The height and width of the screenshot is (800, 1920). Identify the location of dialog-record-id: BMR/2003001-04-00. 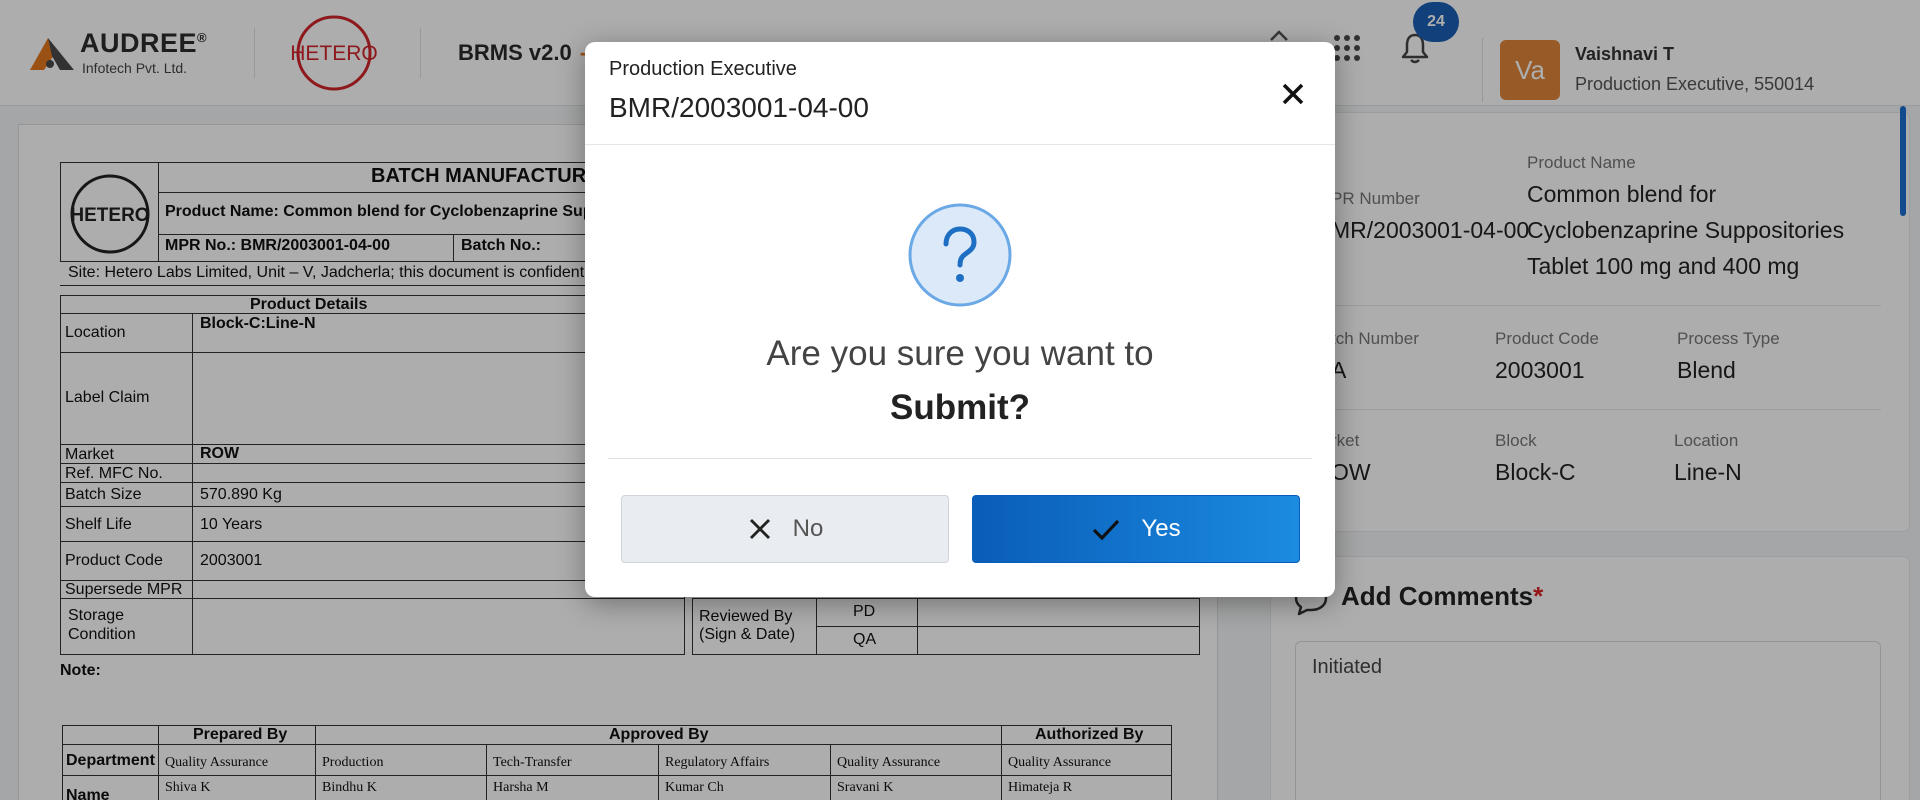
(739, 107).